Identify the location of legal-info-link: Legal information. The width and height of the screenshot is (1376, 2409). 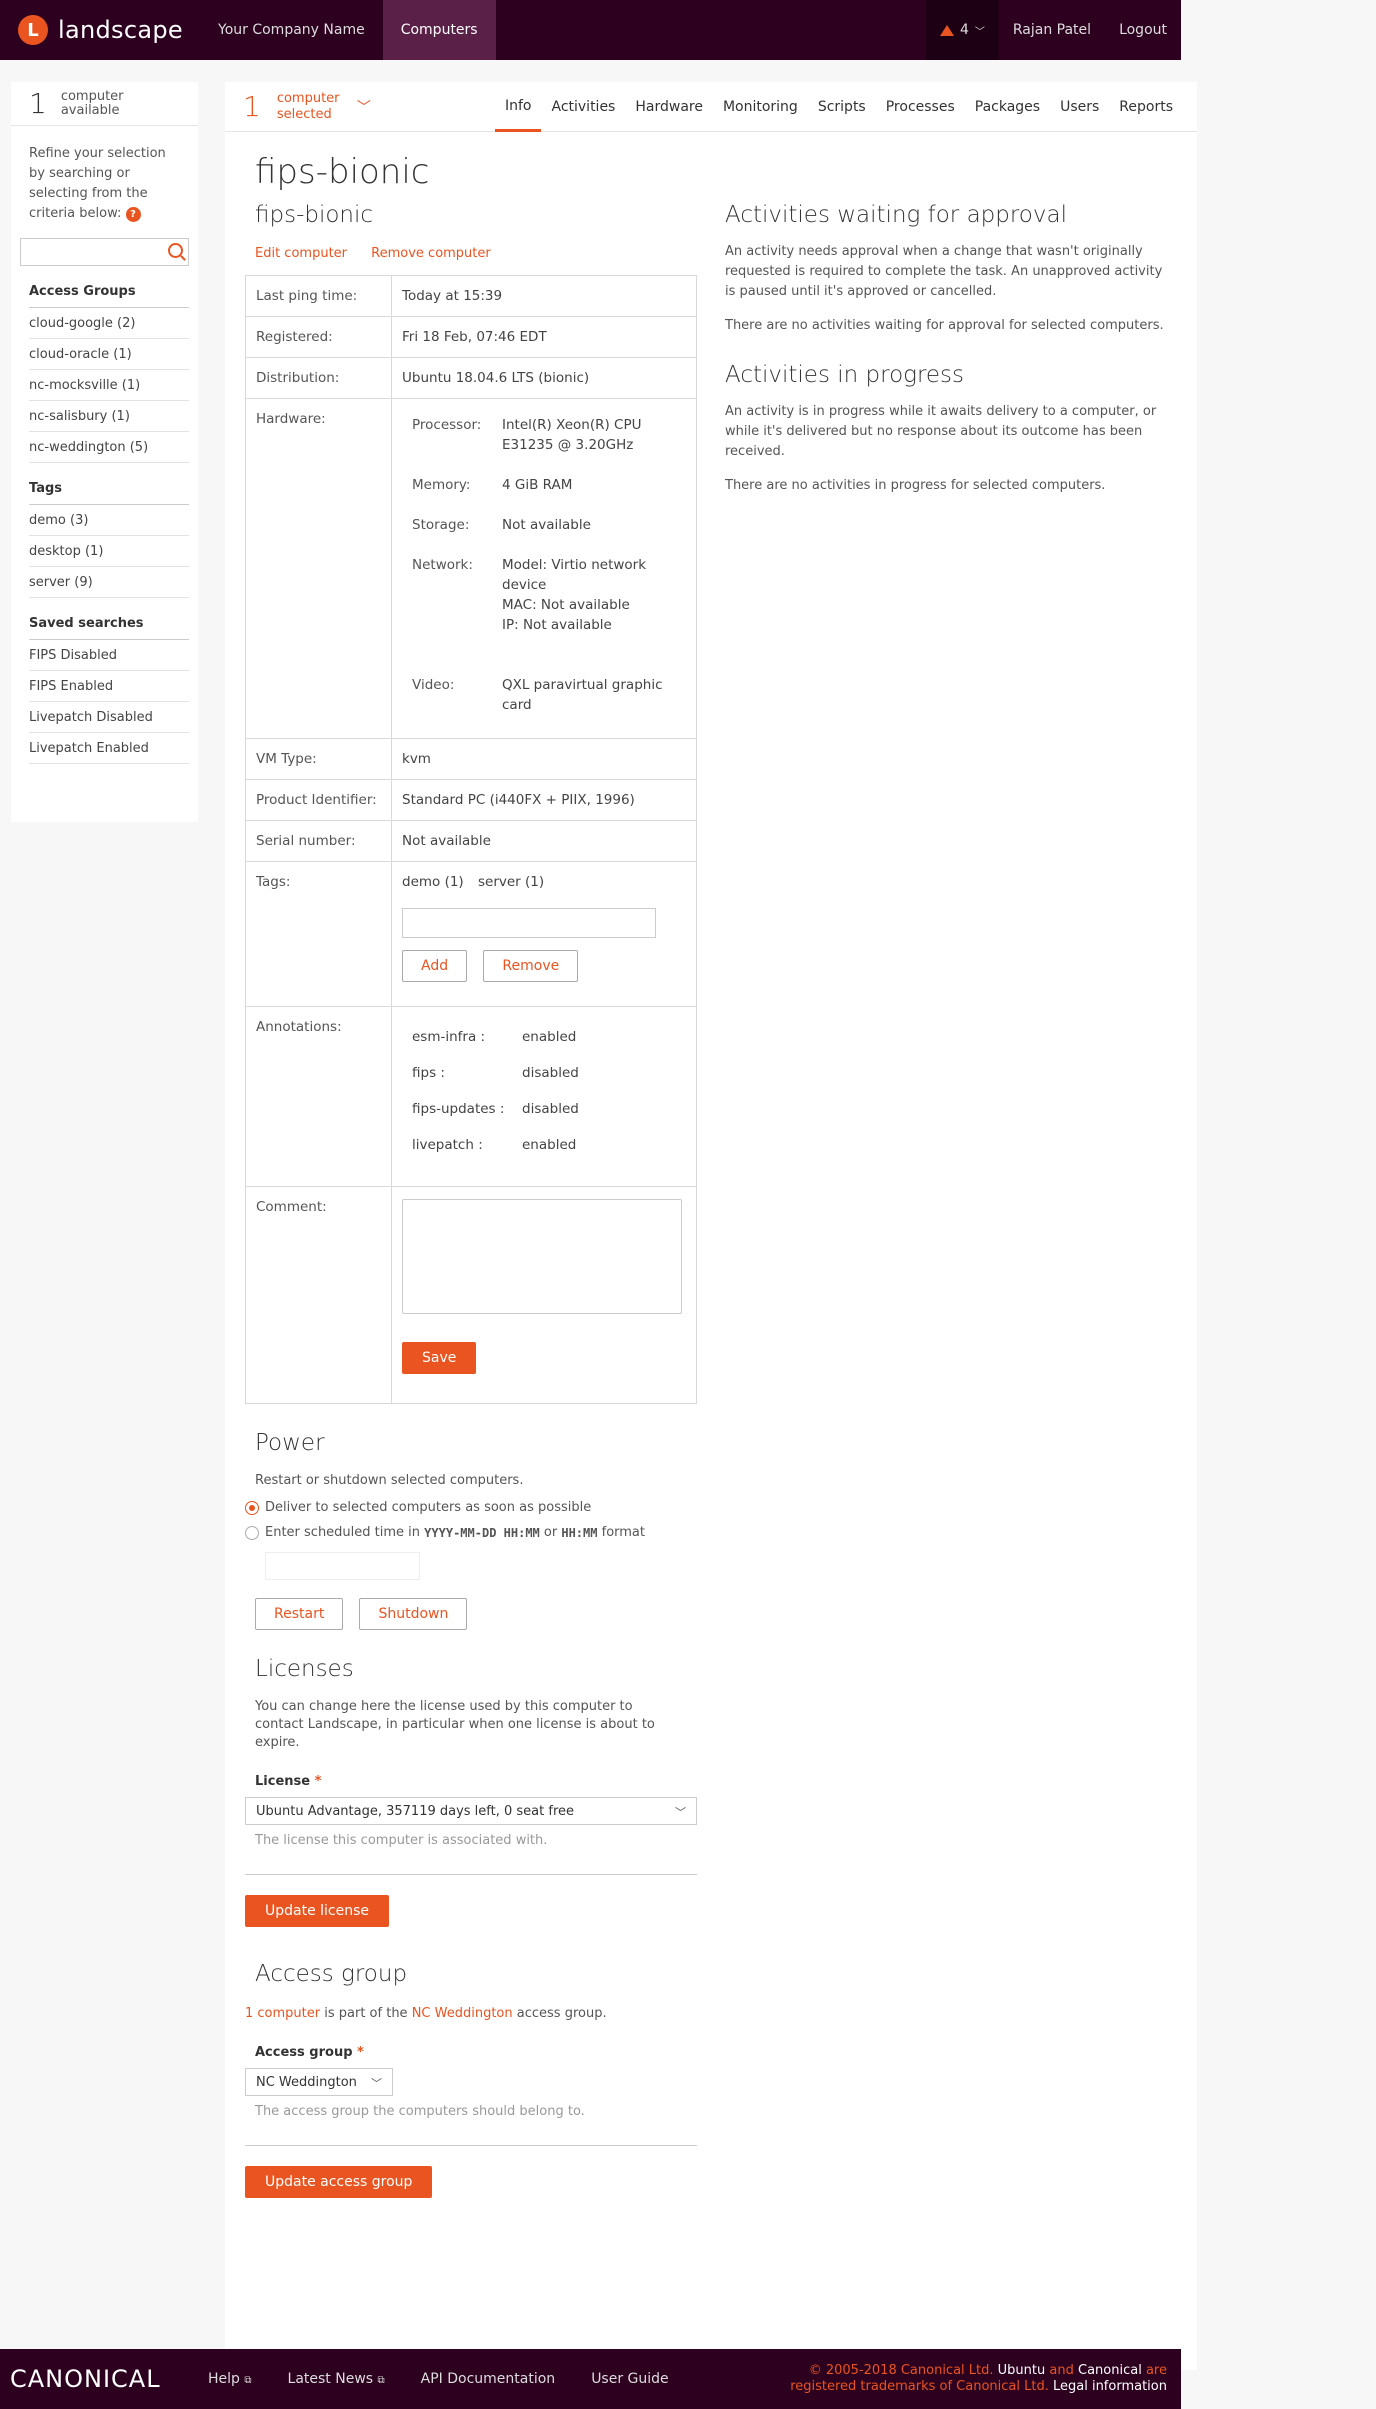
(1110, 2386).